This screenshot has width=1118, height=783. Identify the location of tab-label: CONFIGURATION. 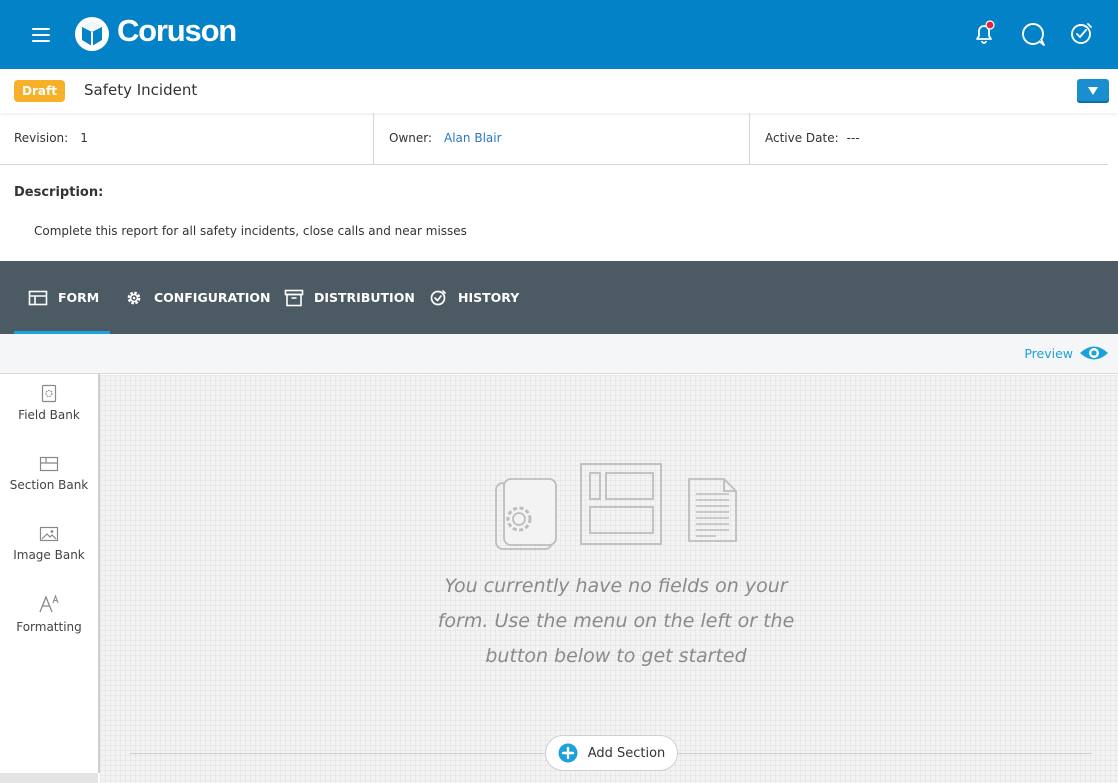
(212, 297).